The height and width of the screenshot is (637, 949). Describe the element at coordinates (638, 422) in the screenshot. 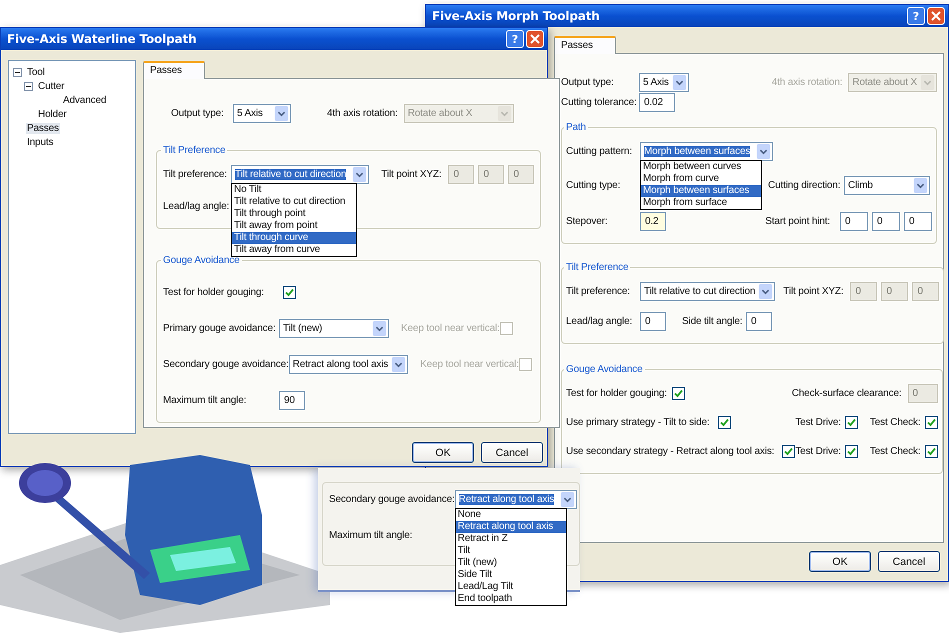

I see `checkbox-label: Use primary strategy - Tilt to side:` at that location.